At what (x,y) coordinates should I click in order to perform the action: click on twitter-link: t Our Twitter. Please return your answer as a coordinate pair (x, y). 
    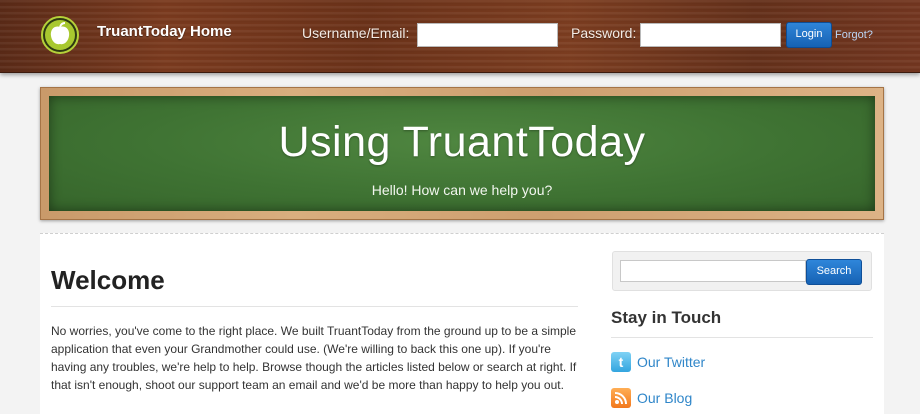
    Looking at the image, I should click on (658, 362).